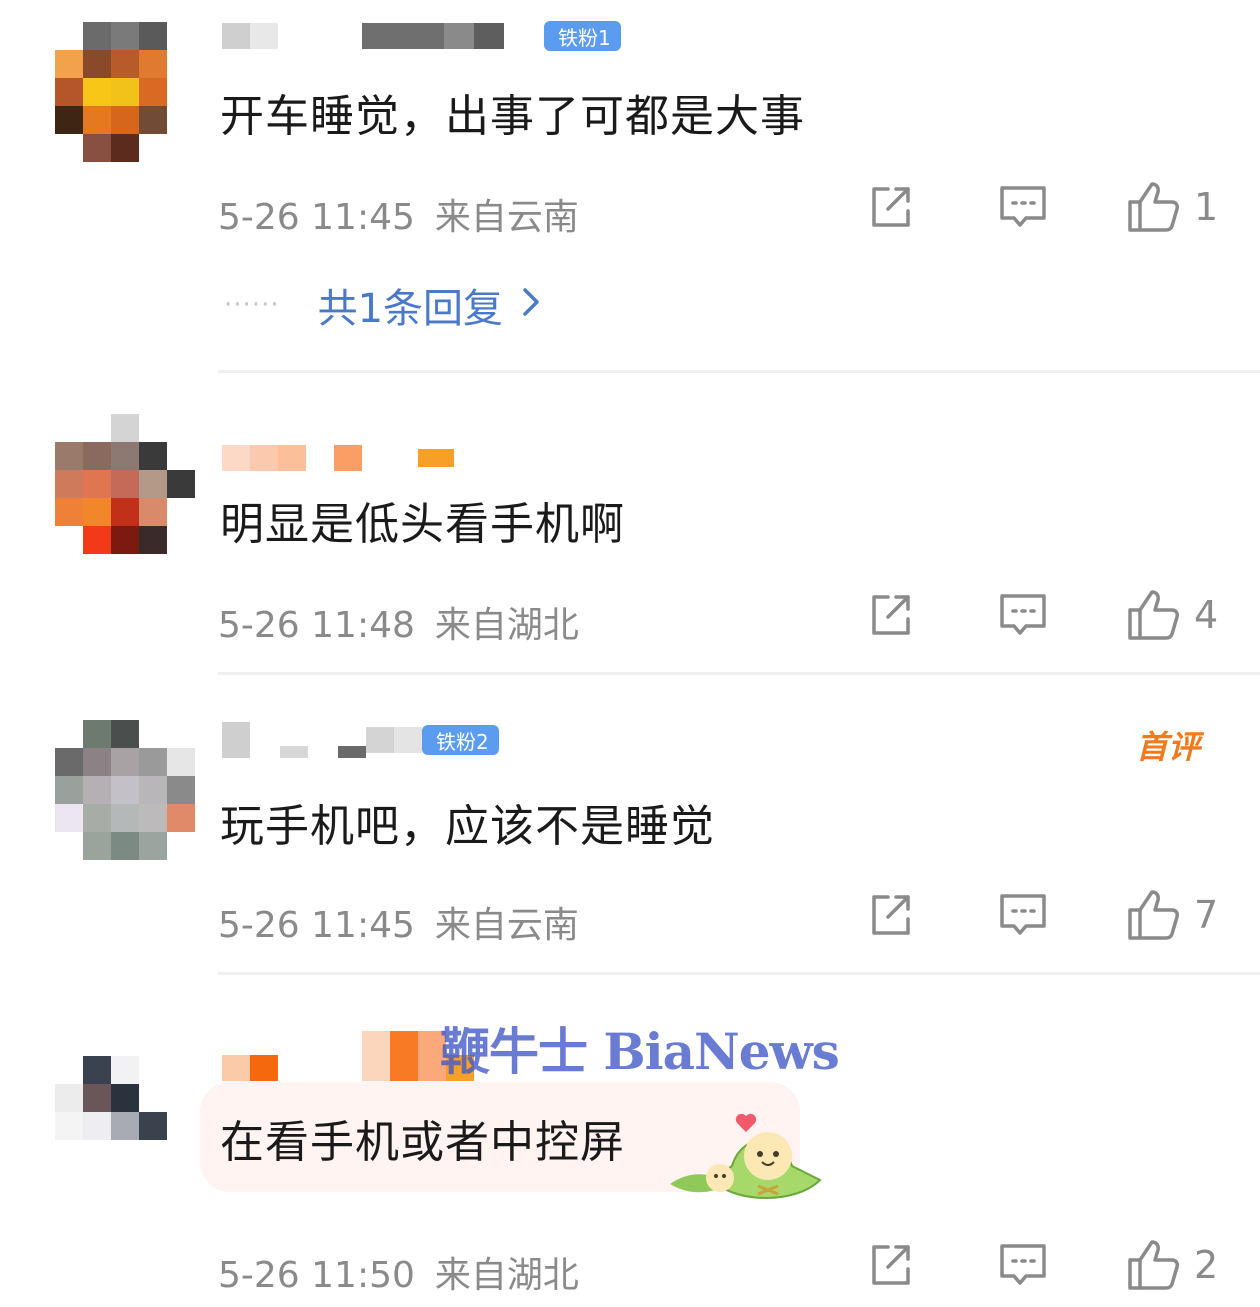  What do you see at coordinates (531, 305) in the screenshot?
I see `chevron-right-icon` at bounding box center [531, 305].